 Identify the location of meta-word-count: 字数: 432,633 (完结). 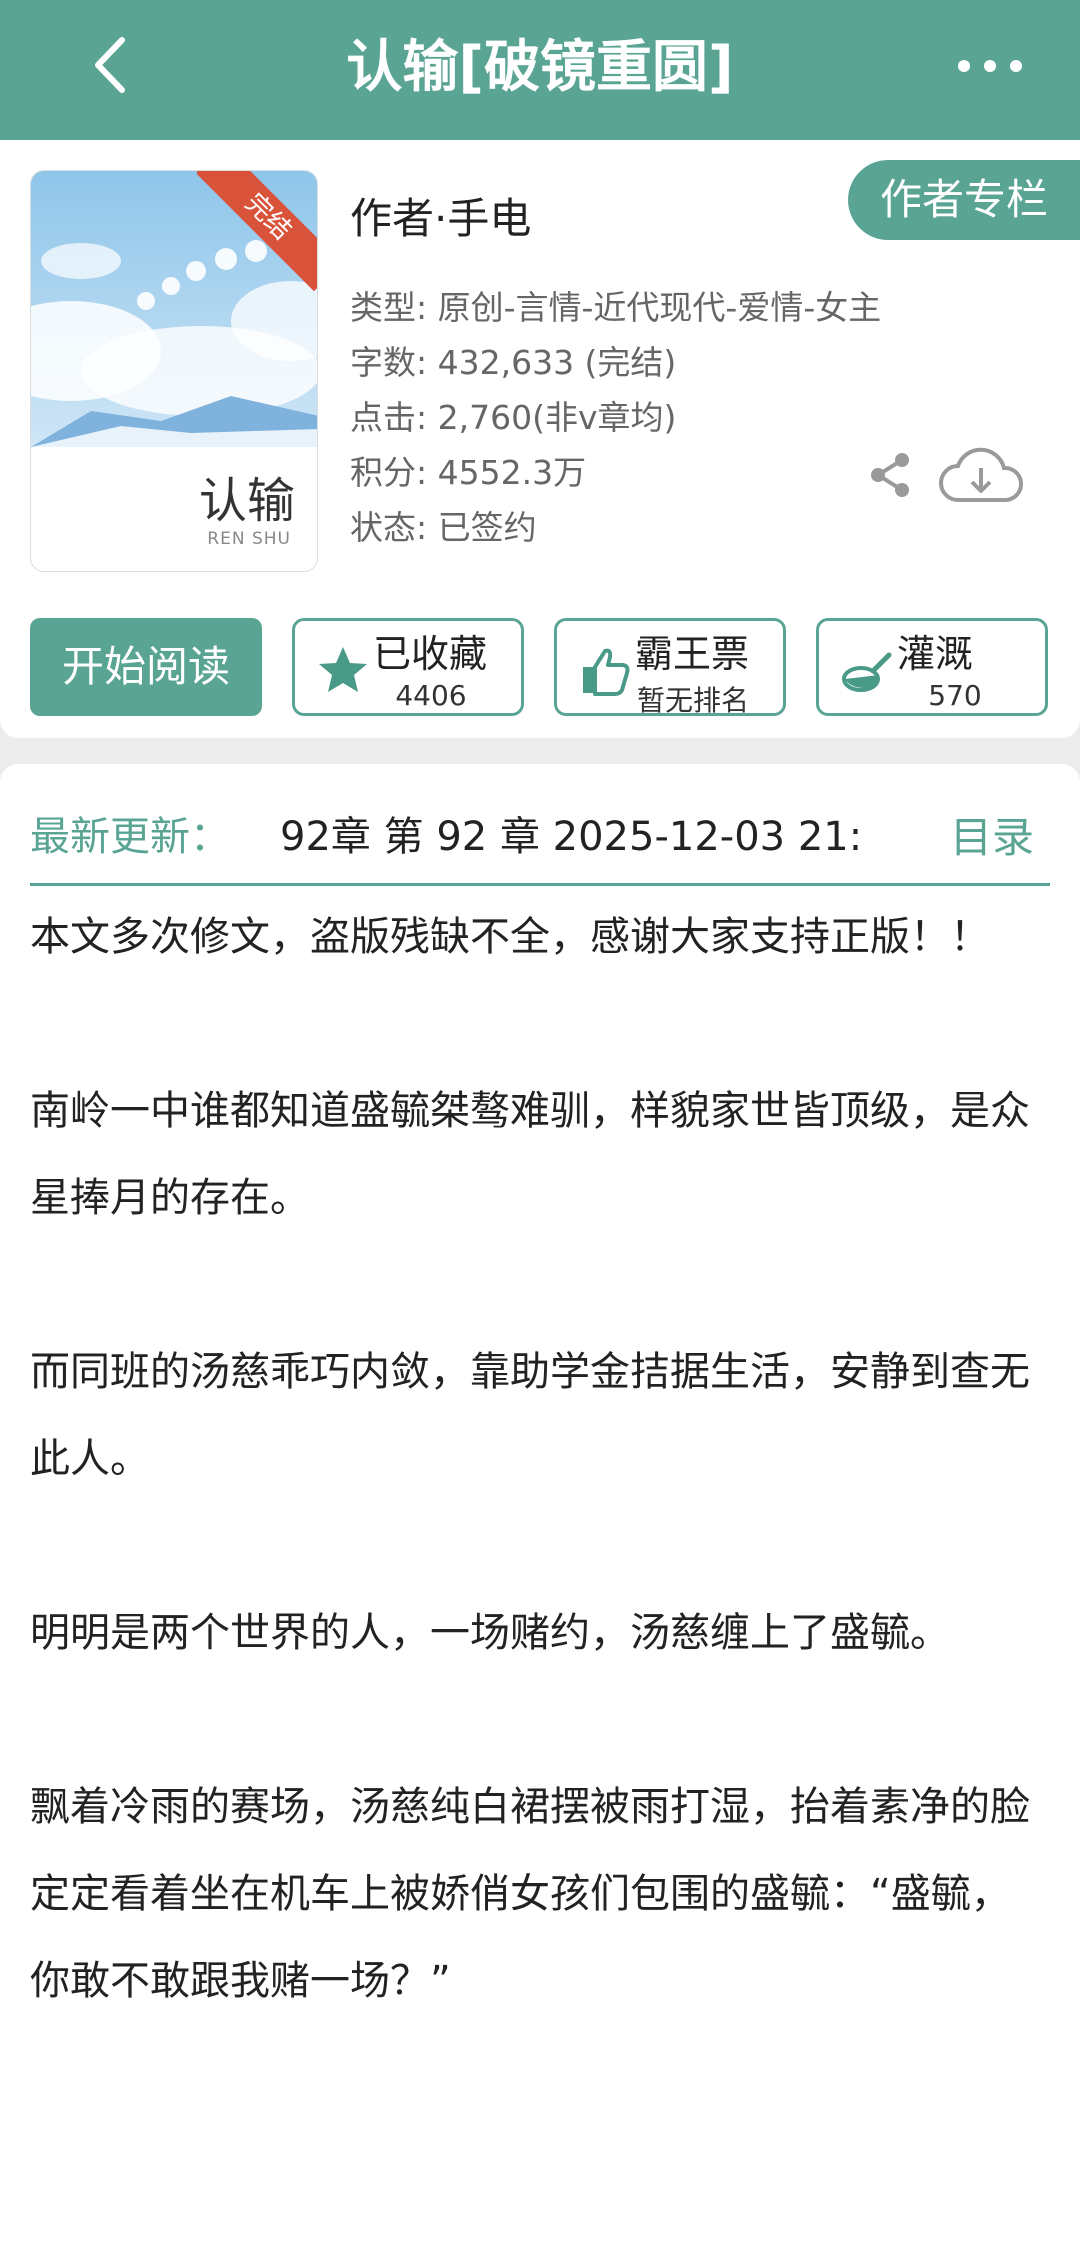
(513, 362).